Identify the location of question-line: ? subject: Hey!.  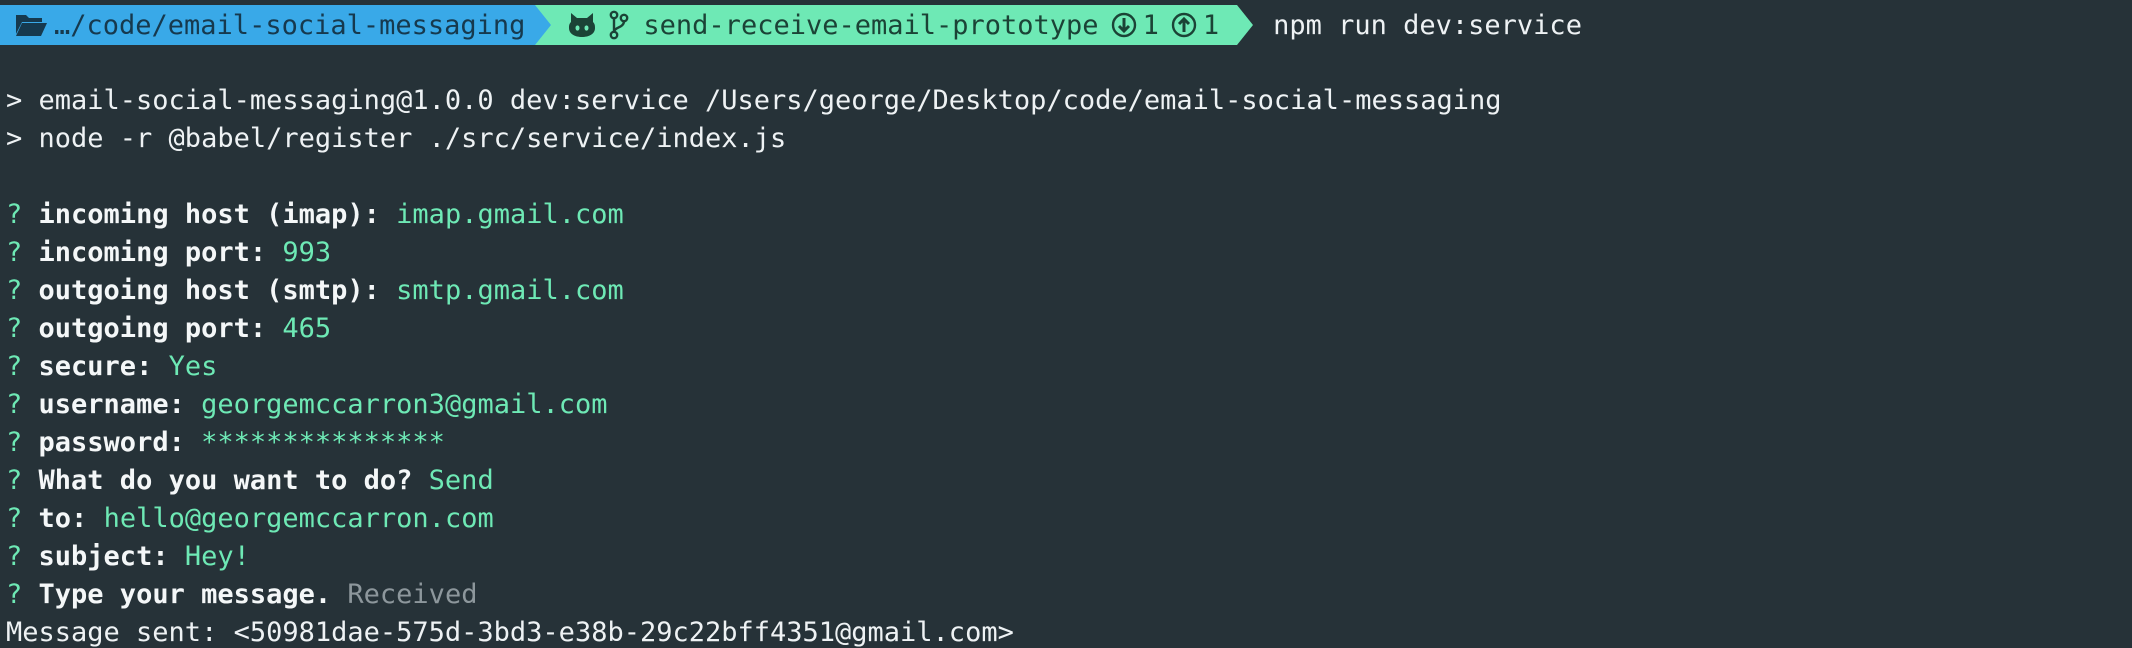
(128, 557).